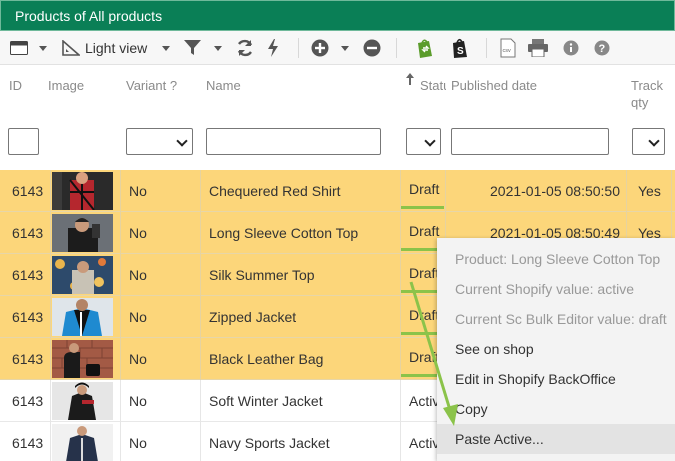 The image size is (675, 461). What do you see at coordinates (166, 48) in the screenshot?
I see `view-dropdown-icon` at bounding box center [166, 48].